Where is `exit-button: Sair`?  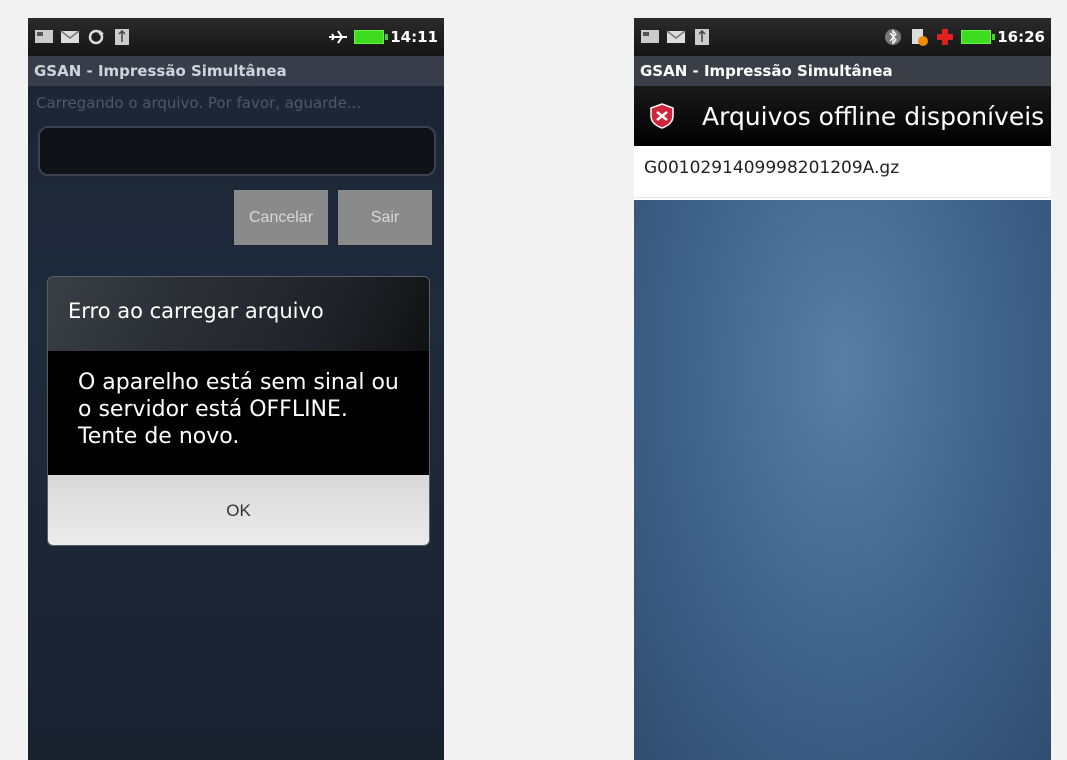 exit-button: Sair is located at coordinates (385, 217).